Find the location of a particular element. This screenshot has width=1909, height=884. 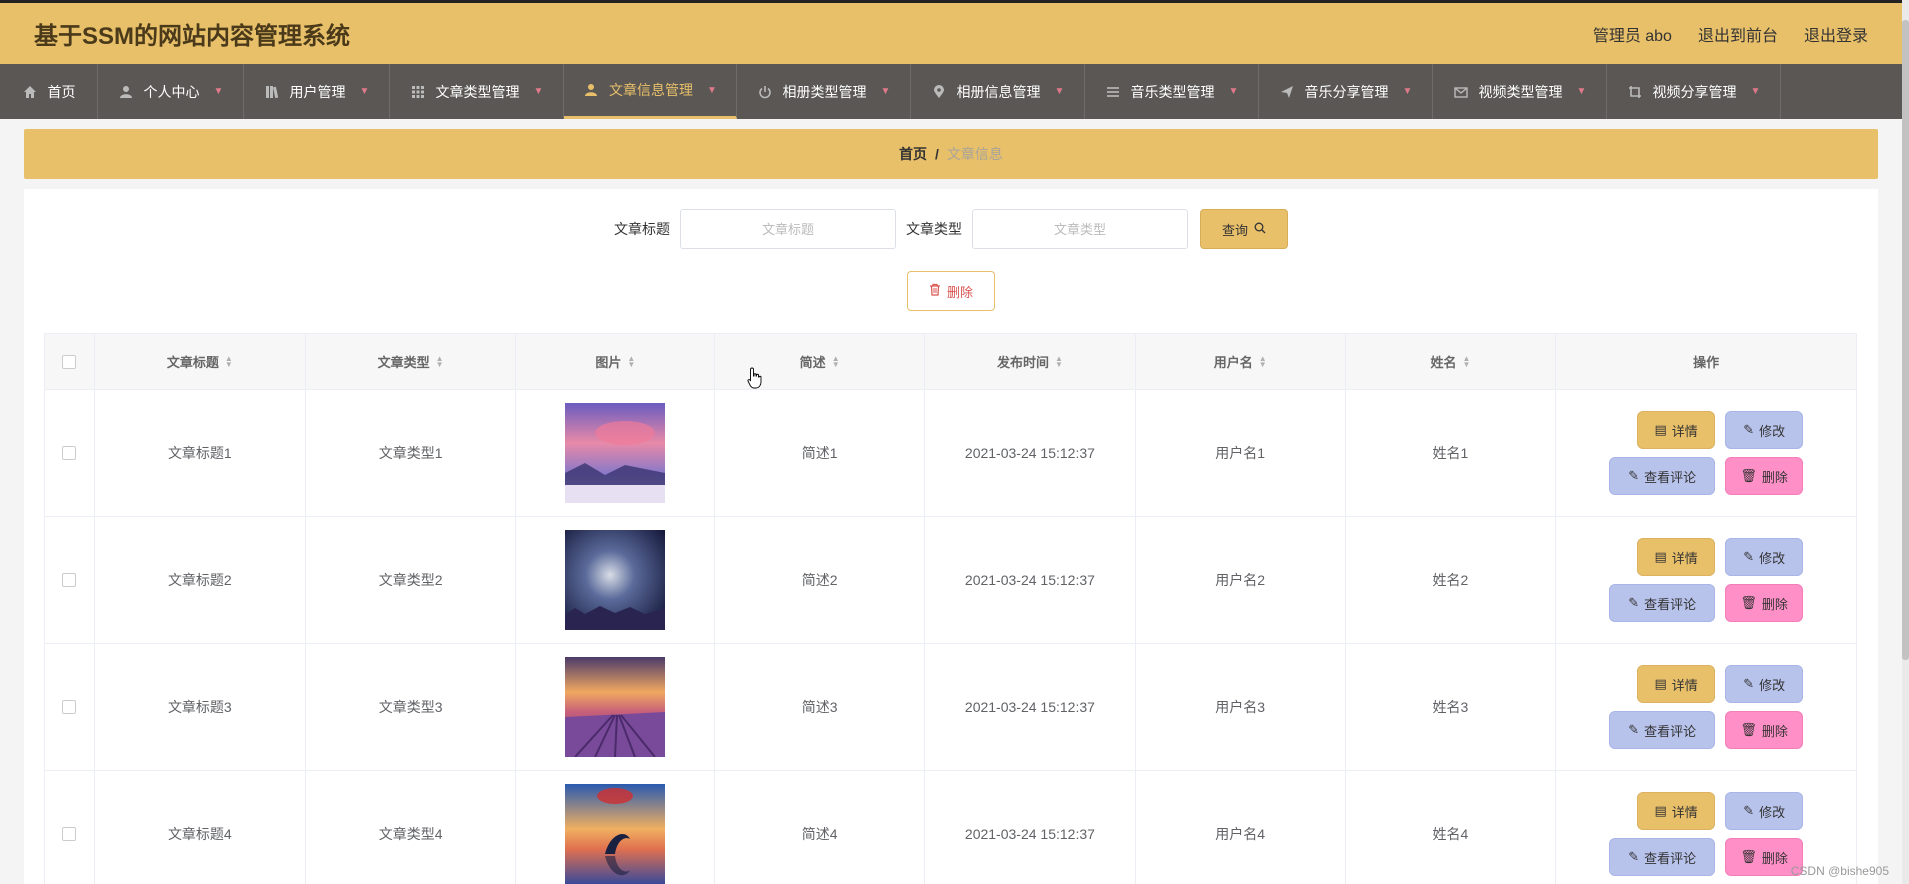

title-search-input is located at coordinates (788, 229).